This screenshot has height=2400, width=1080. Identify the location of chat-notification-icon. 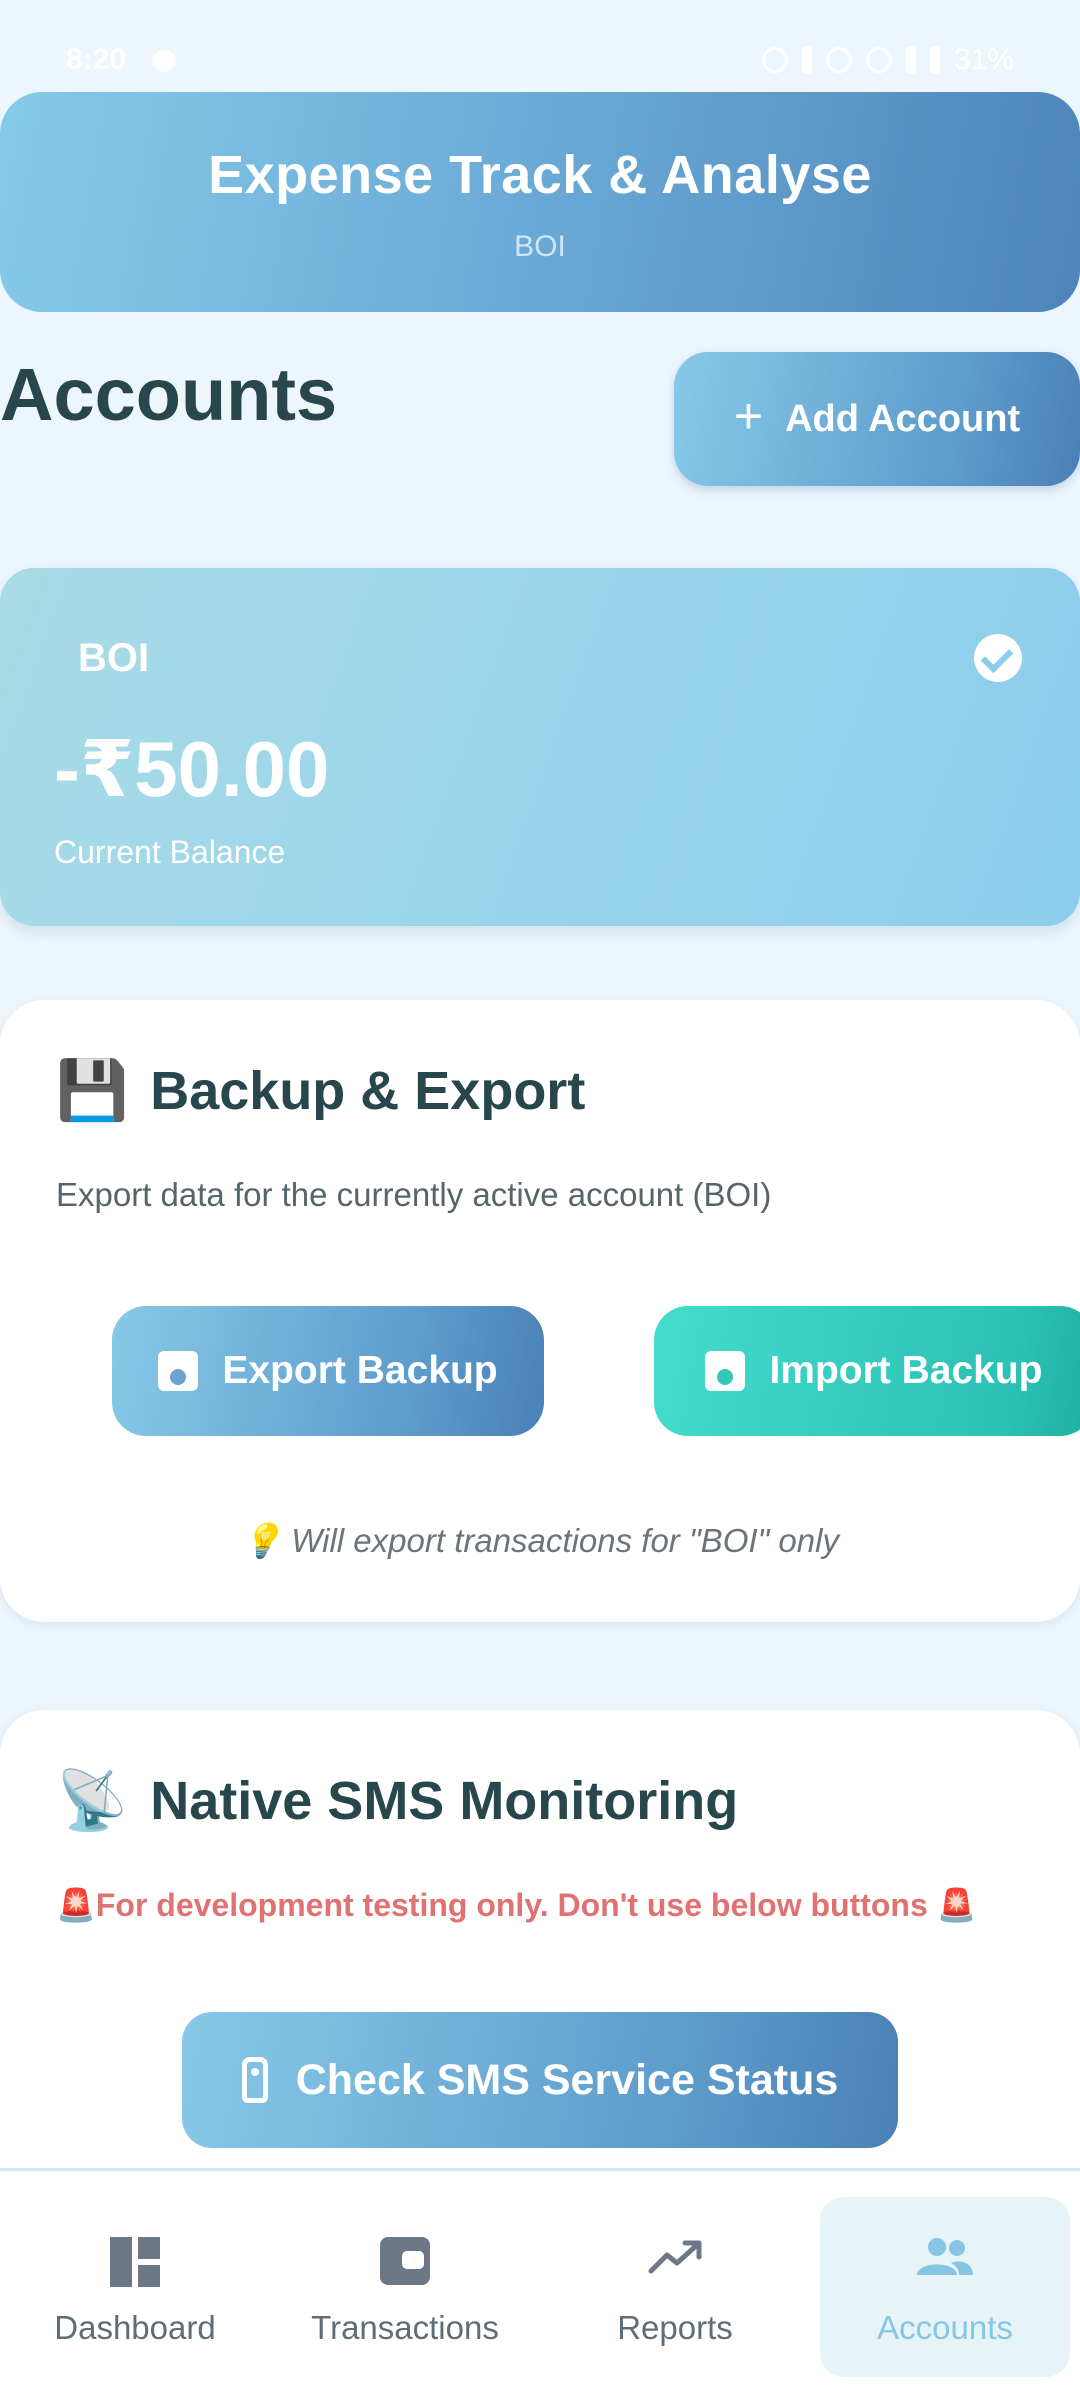
(164, 61).